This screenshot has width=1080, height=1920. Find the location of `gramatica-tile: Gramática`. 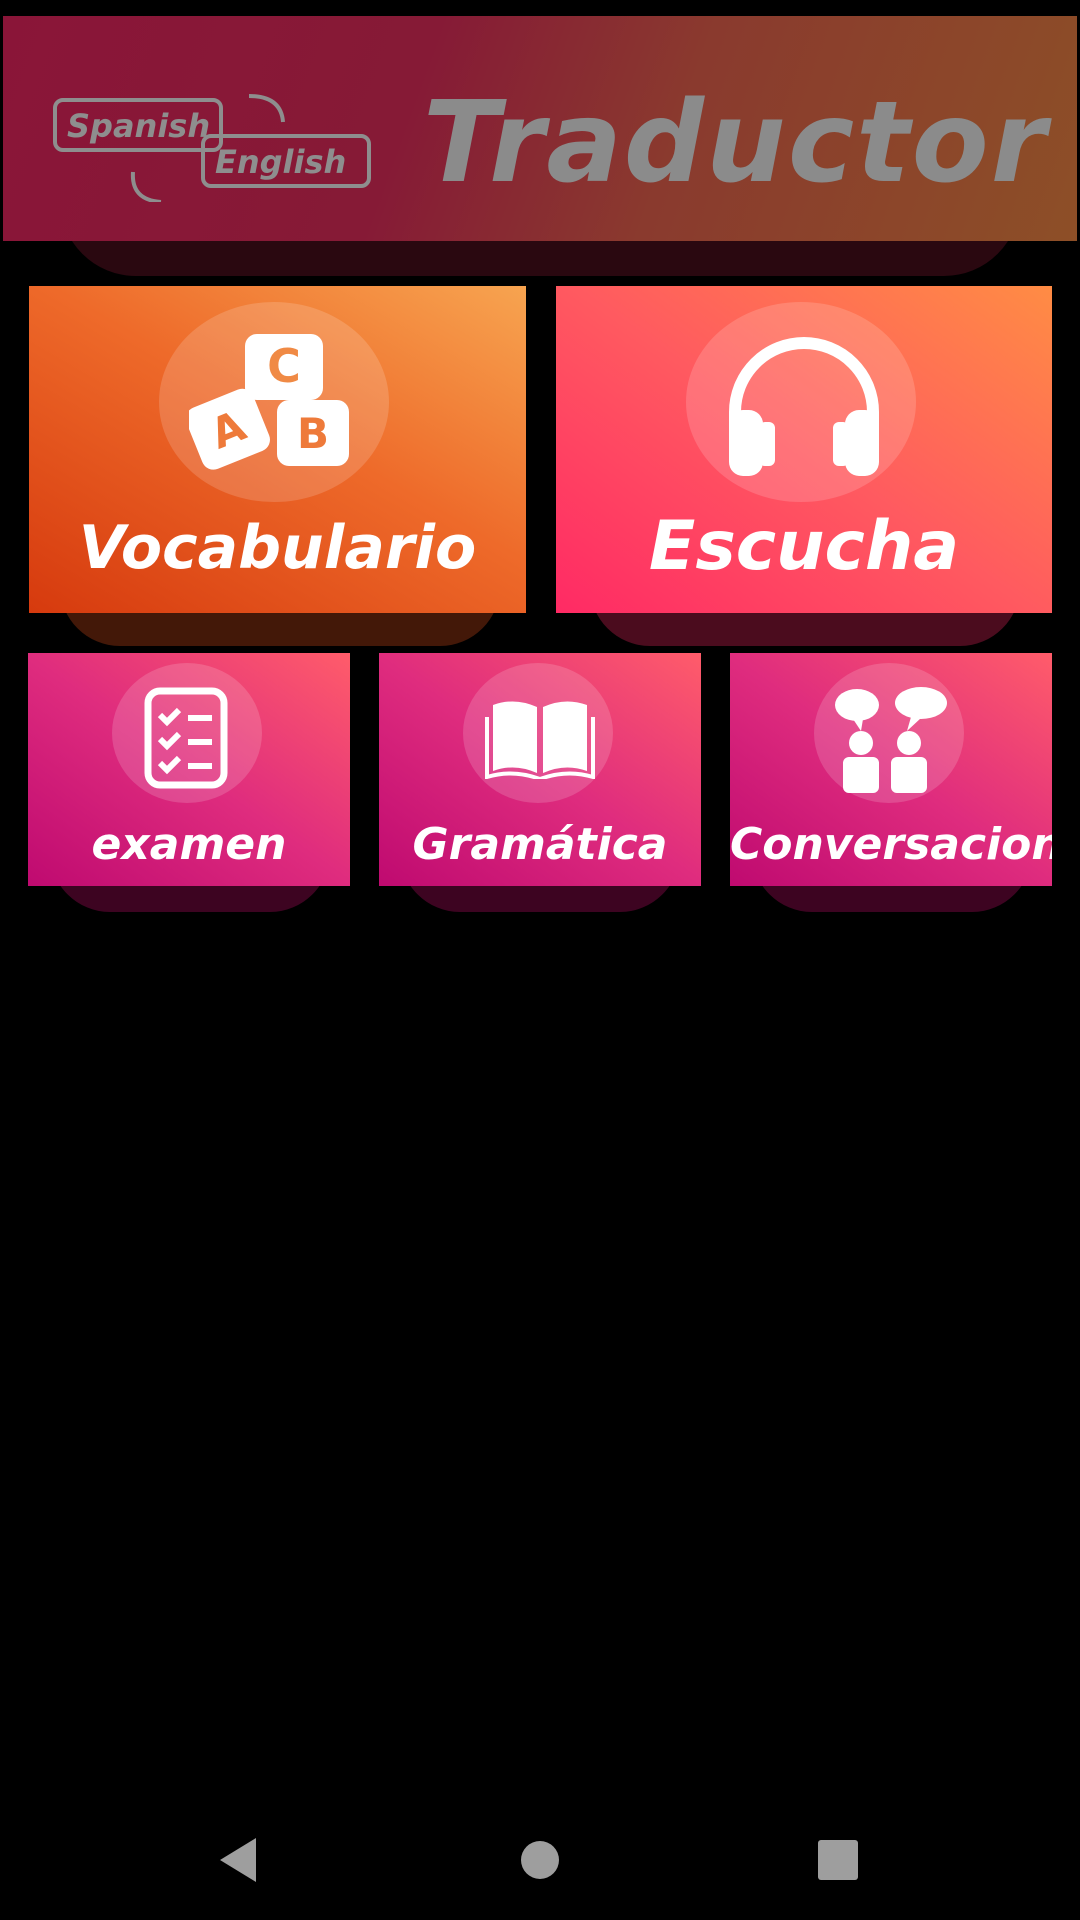

gramatica-tile: Gramática is located at coordinates (540, 769).